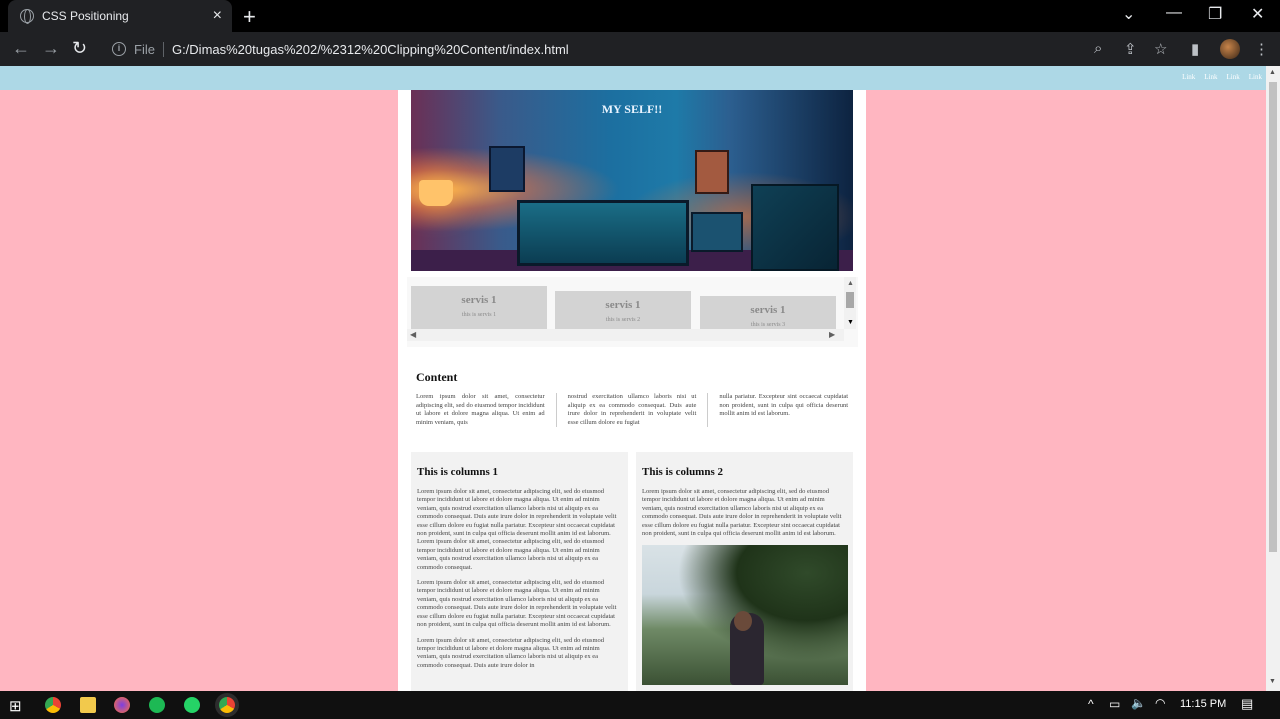 This screenshot has height=719, width=1280. Describe the element at coordinates (51, 48) in the screenshot. I see `forward-arrow-icon: →` at that location.